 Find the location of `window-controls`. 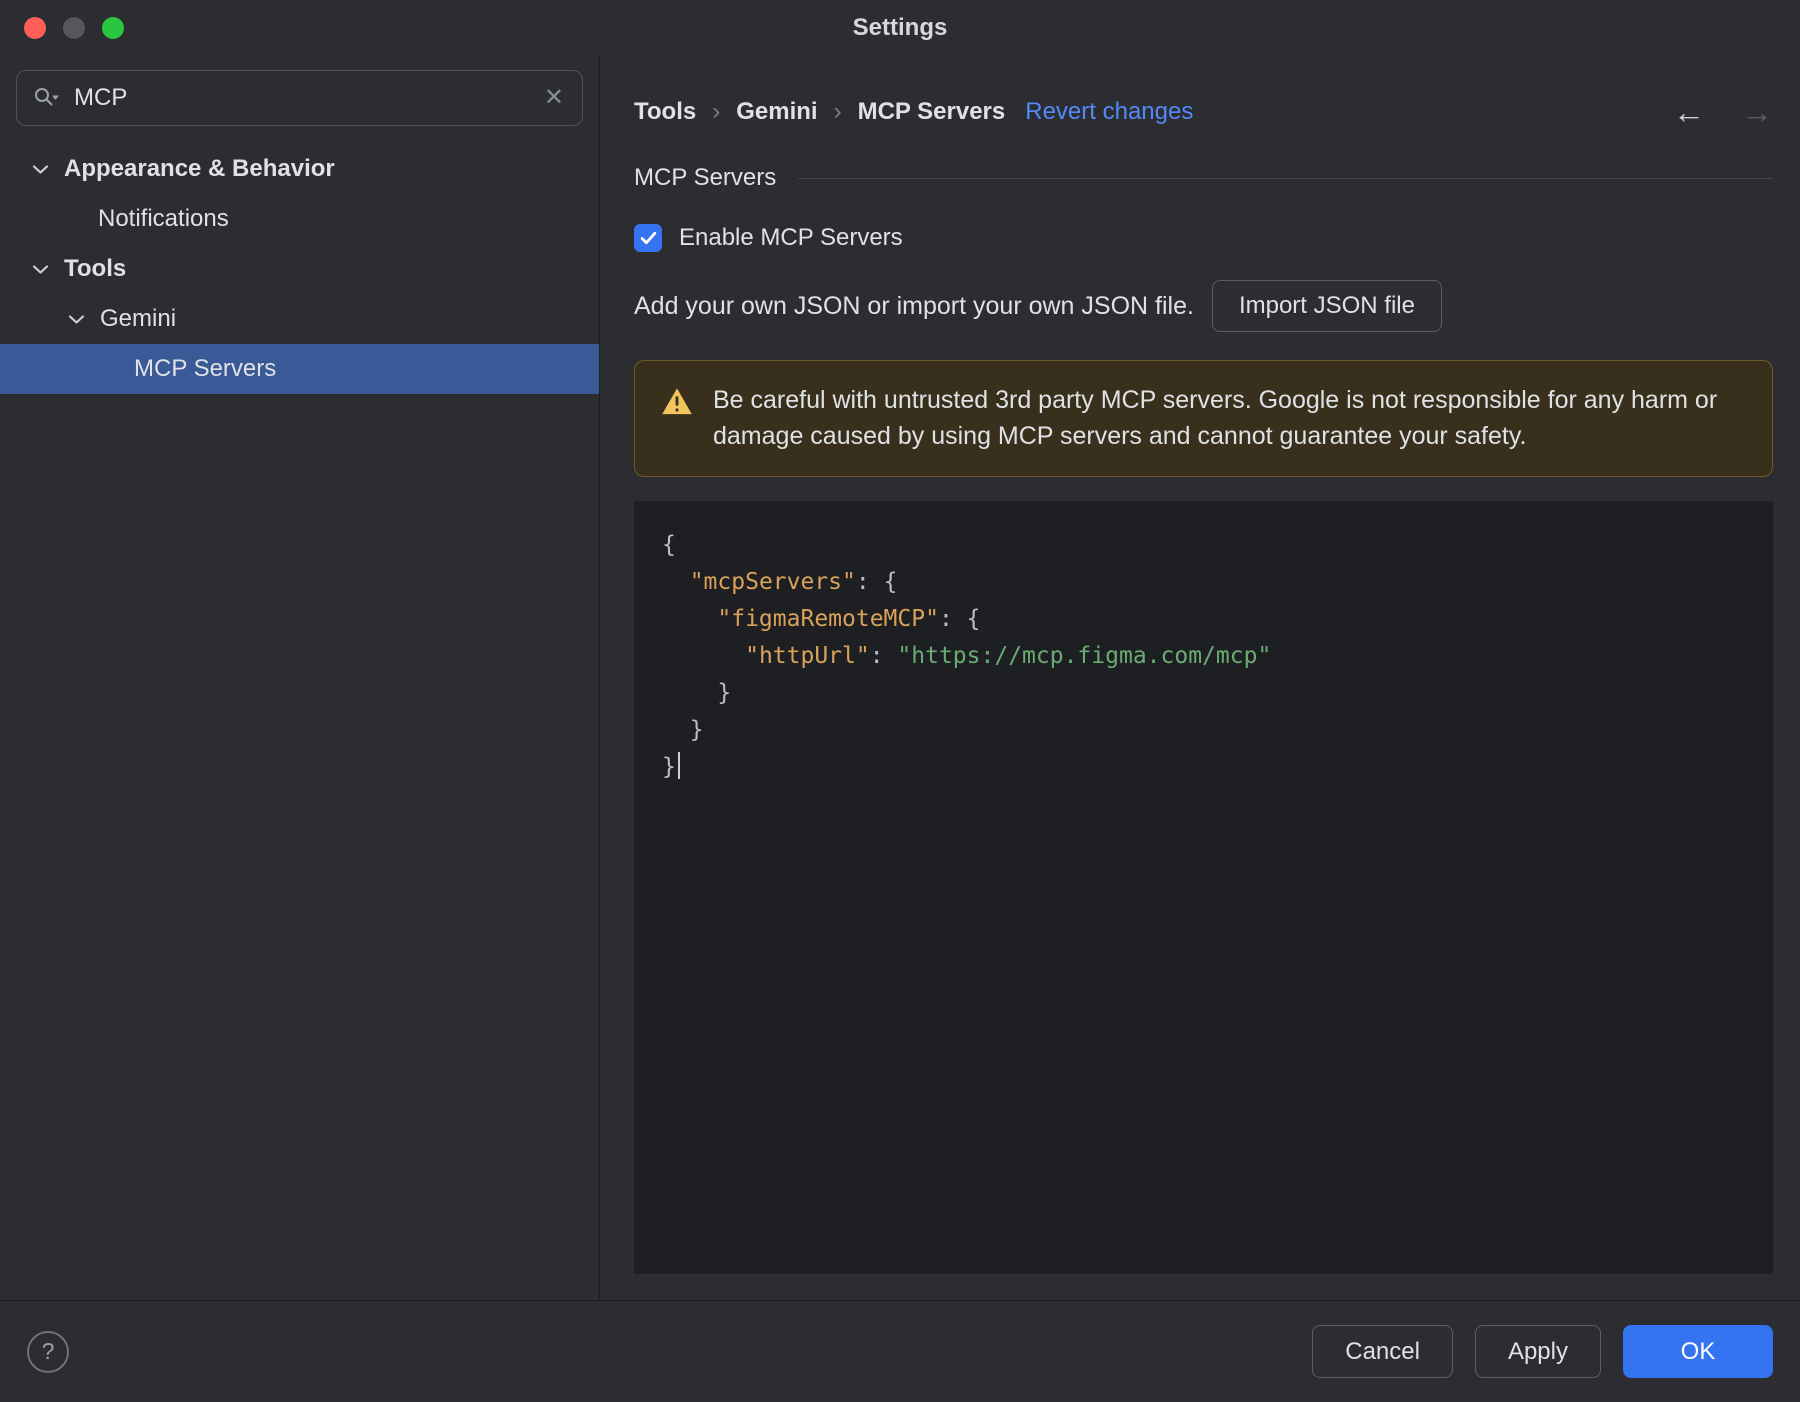

window-controls is located at coordinates (74, 28).